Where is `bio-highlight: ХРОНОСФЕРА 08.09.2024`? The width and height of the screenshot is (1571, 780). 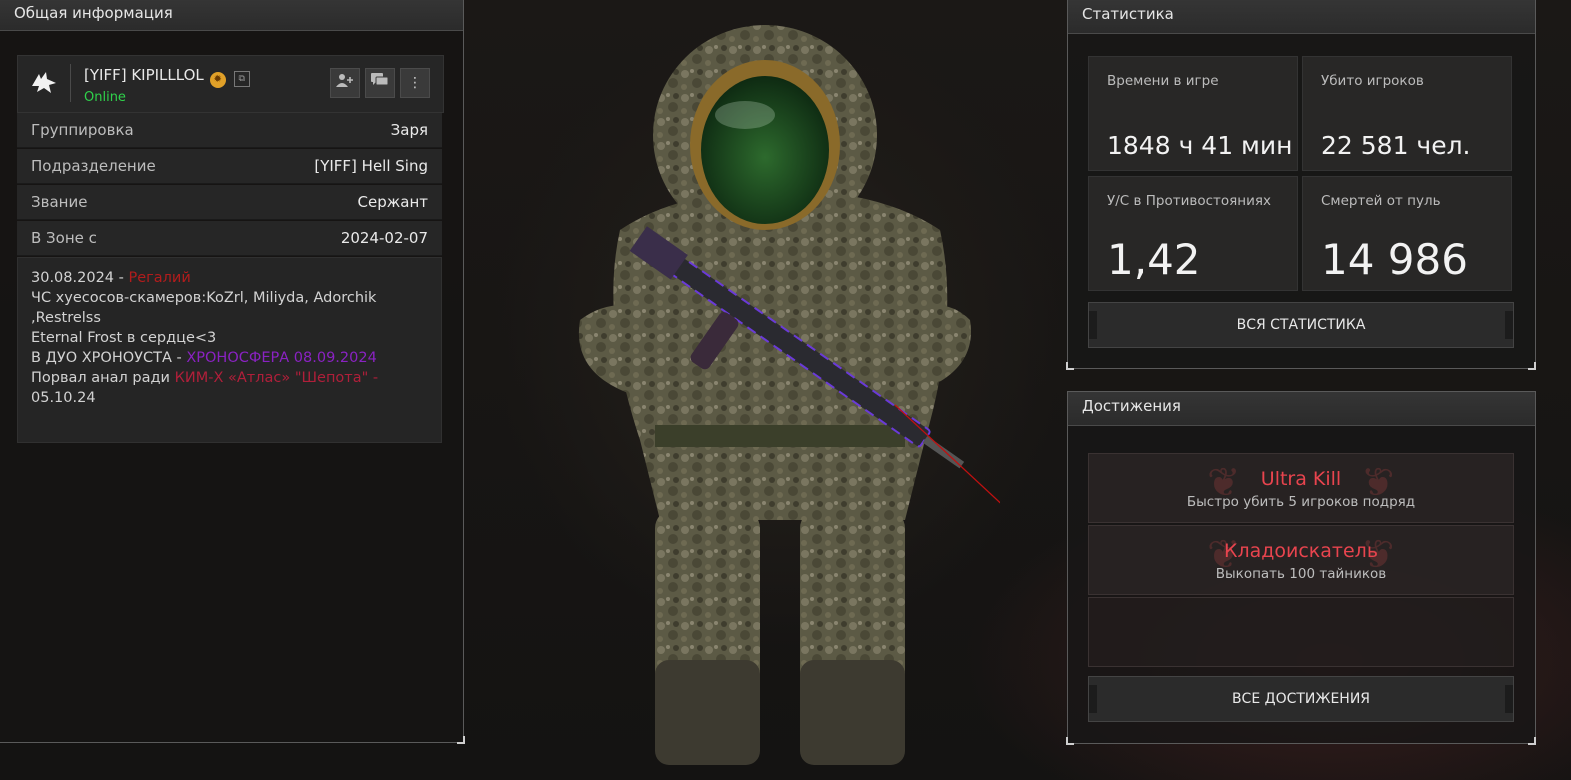
bio-highlight: ХРОНОСФЕРА 08.09.2024 is located at coordinates (281, 358).